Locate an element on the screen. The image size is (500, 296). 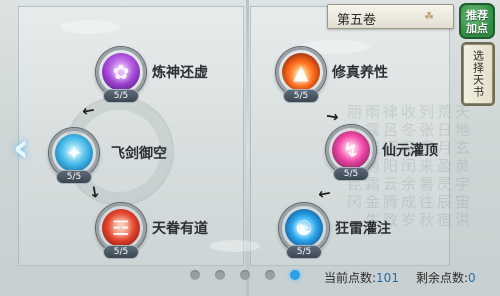
choose-book-button: 选择天书 is located at coordinates (478, 74).